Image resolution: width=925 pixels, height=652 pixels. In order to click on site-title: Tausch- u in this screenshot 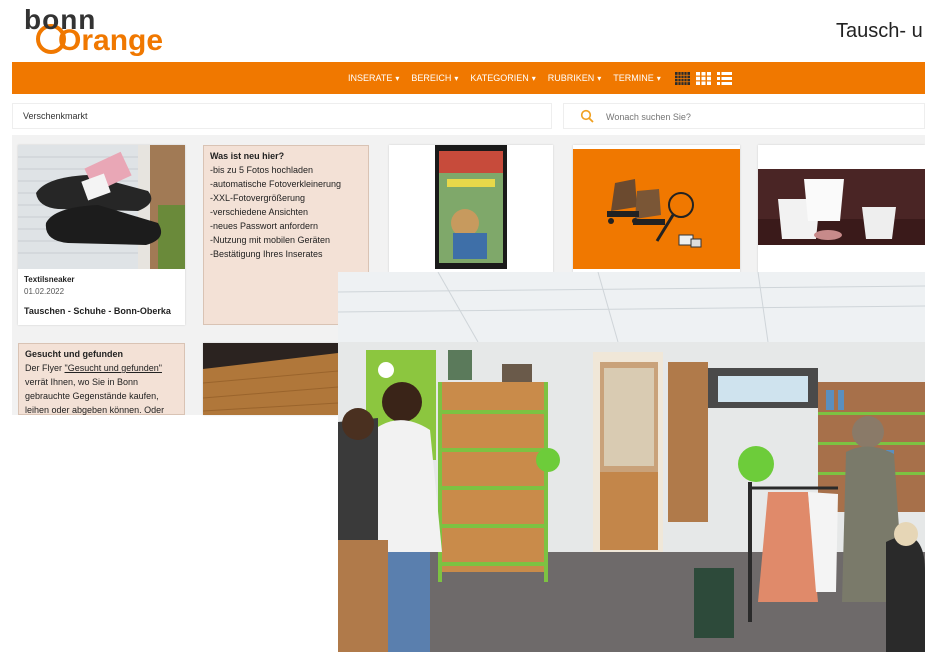, I will do `click(879, 31)`.